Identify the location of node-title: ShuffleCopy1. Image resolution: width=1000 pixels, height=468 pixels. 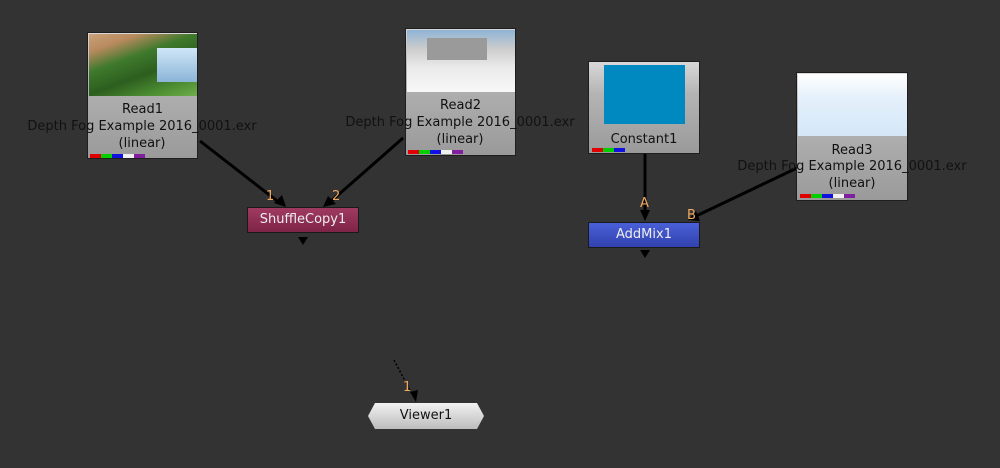
(303, 219).